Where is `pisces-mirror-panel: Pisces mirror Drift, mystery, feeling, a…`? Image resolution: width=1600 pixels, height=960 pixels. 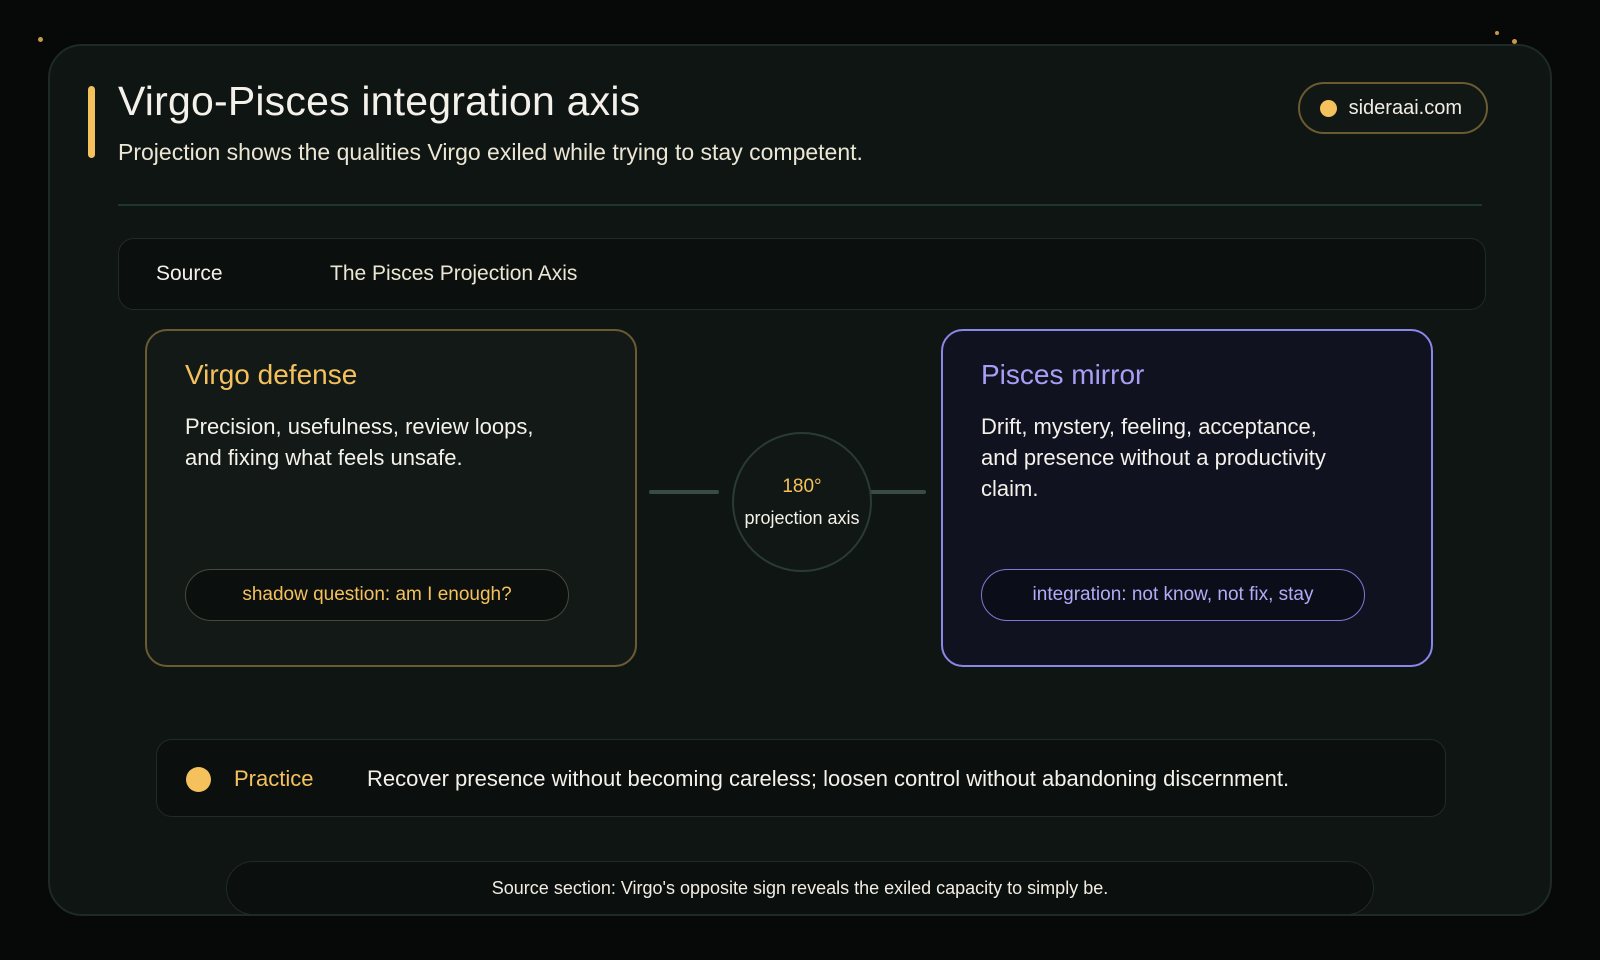 pisces-mirror-panel: Pisces mirror Drift, mystery, feeling, a… is located at coordinates (1187, 498).